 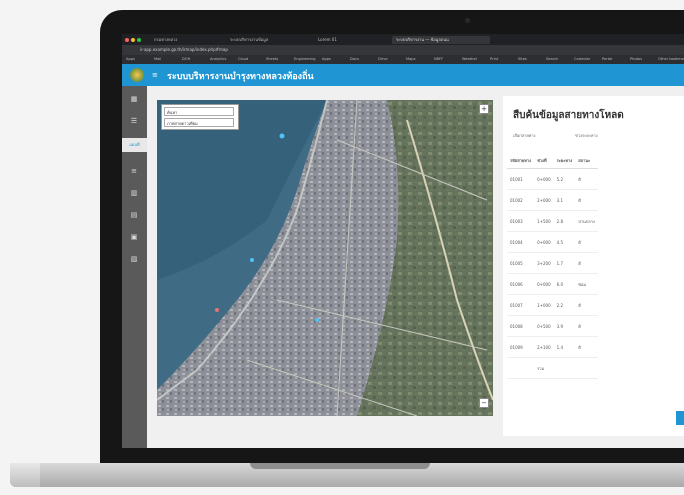 What do you see at coordinates (521, 179) in the screenshot?
I see `table-cell: 01001` at bounding box center [521, 179].